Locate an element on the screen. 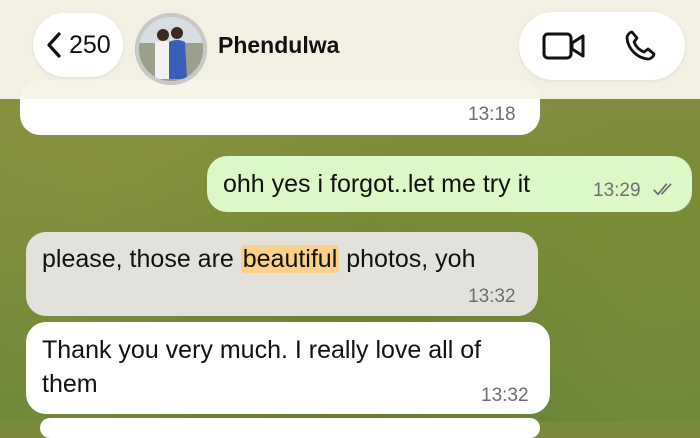  read-receipt-icon is located at coordinates (662, 189).